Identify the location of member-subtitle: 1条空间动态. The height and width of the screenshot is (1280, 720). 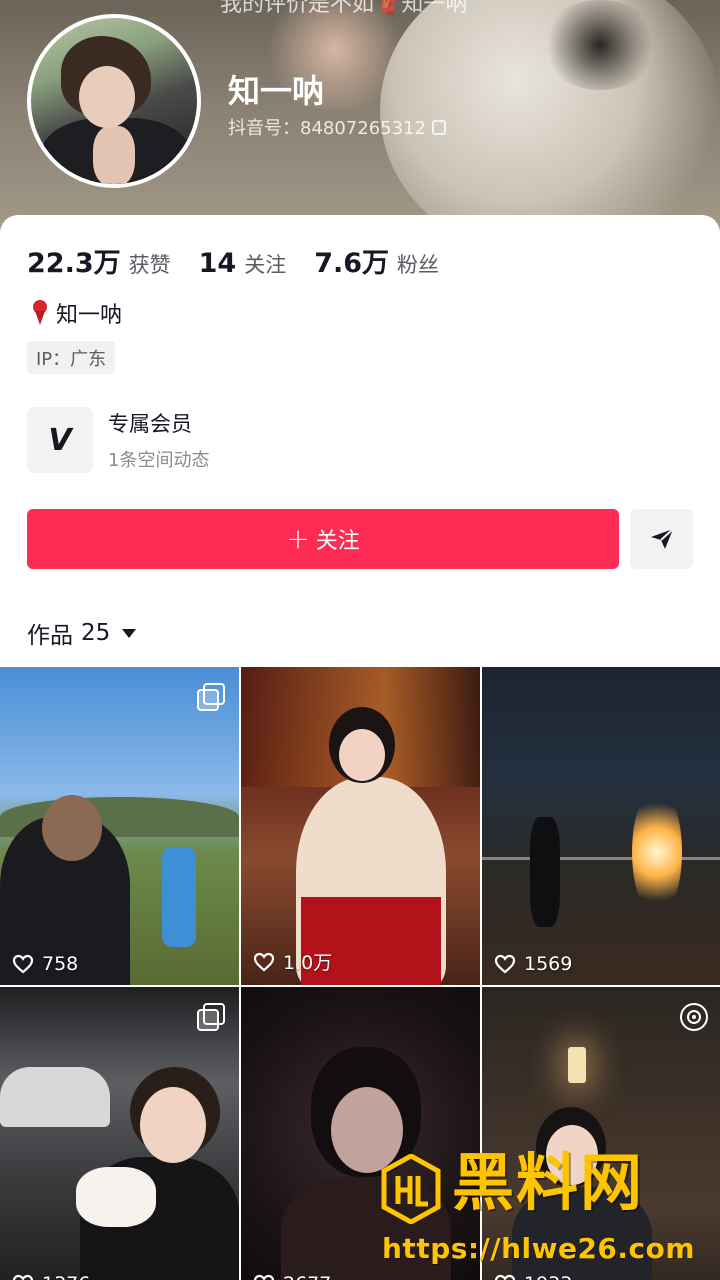
(159, 460).